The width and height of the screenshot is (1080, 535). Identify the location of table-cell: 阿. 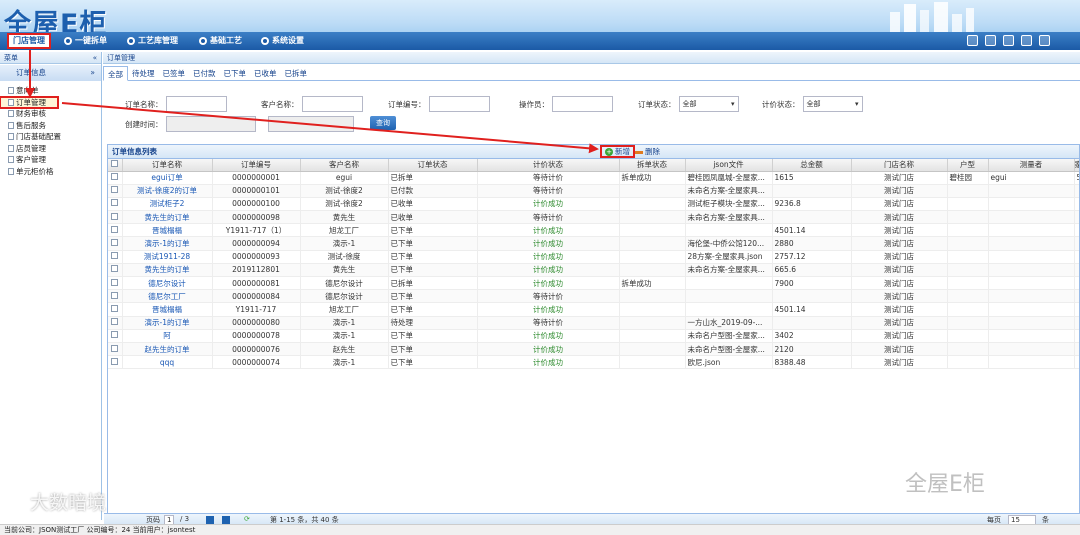
(167, 336).